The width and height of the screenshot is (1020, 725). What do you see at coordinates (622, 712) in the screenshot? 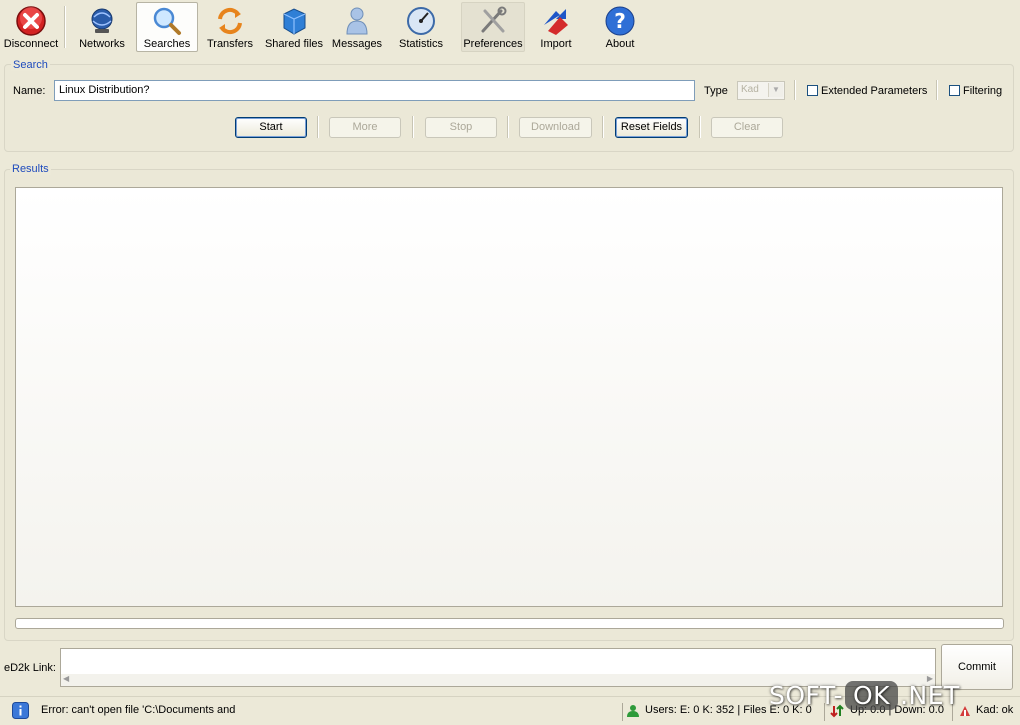
I see `status-divider` at bounding box center [622, 712].